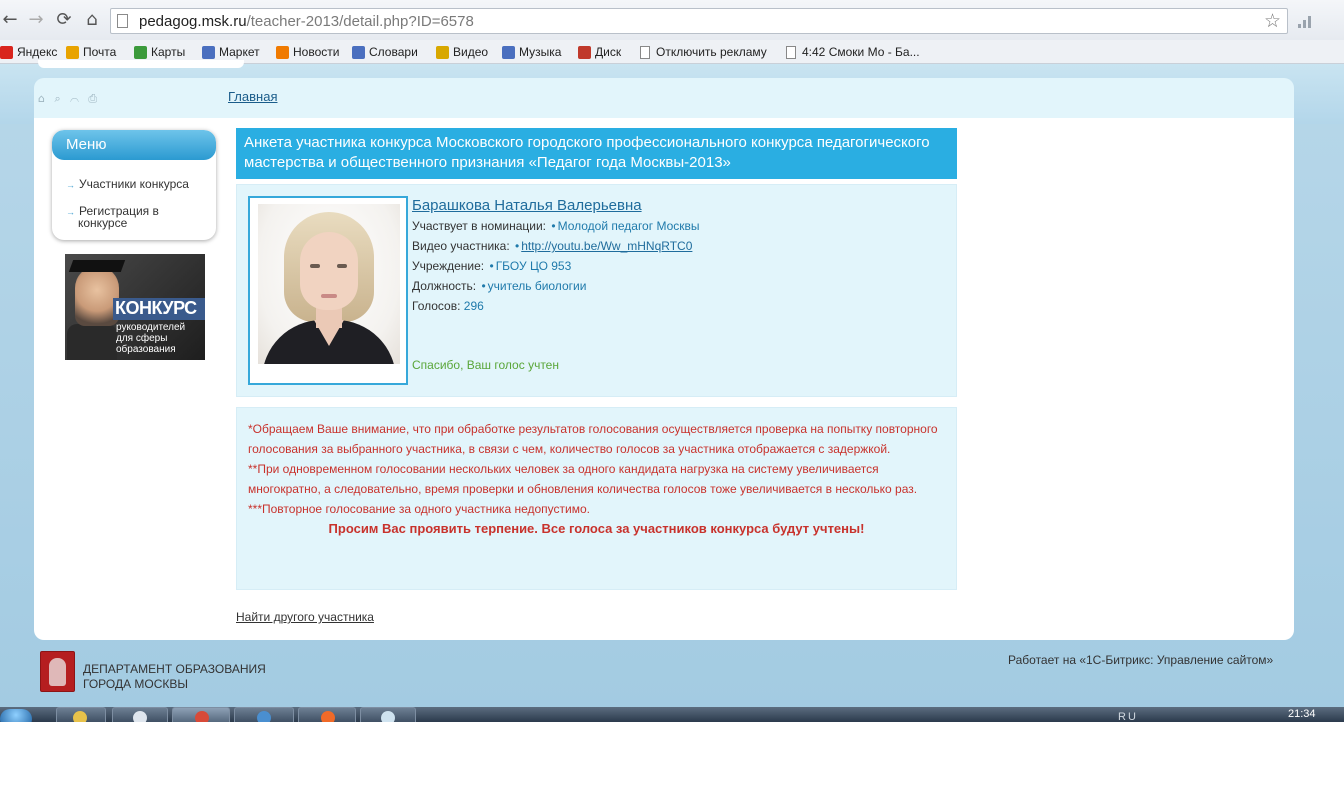 Image resolution: width=1344 pixels, height=792 pixels. I want to click on bookmark-3: Маркет, so click(231, 52).